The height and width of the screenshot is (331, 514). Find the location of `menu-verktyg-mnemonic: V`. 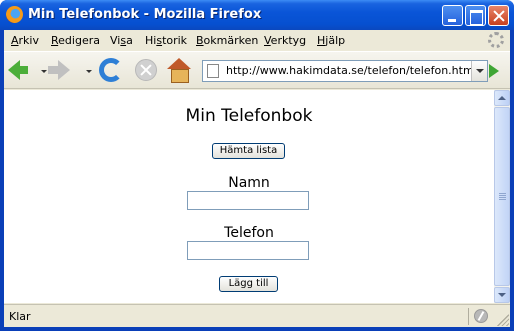

menu-verktyg-mnemonic: V is located at coordinates (267, 40).